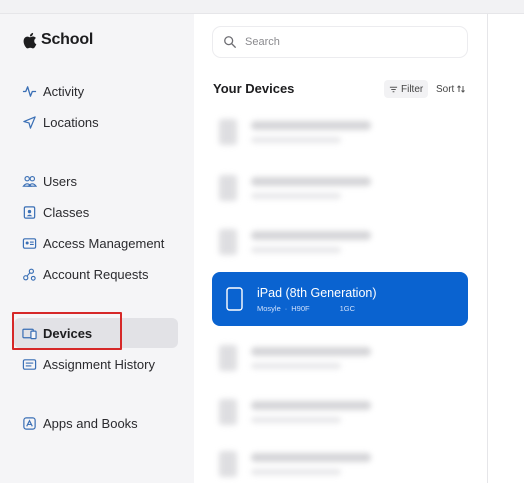 The image size is (524, 483). Describe the element at coordinates (269, 308) in the screenshot. I see `device-meta-mdm: Mosyle` at that location.